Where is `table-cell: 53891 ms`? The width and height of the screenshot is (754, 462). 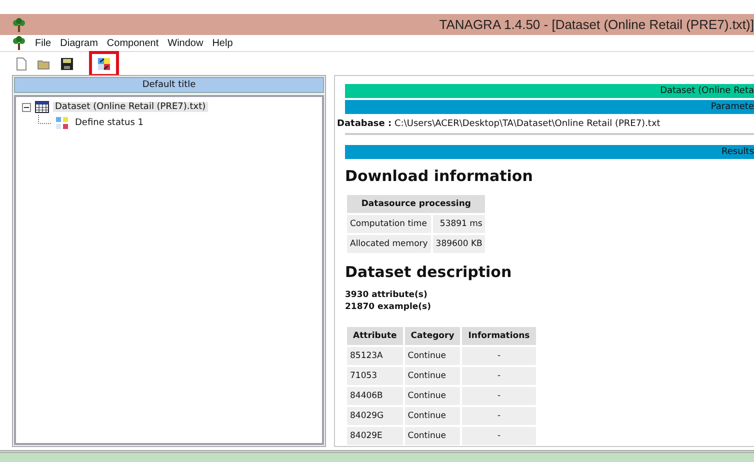 table-cell: 53891 ms is located at coordinates (459, 224).